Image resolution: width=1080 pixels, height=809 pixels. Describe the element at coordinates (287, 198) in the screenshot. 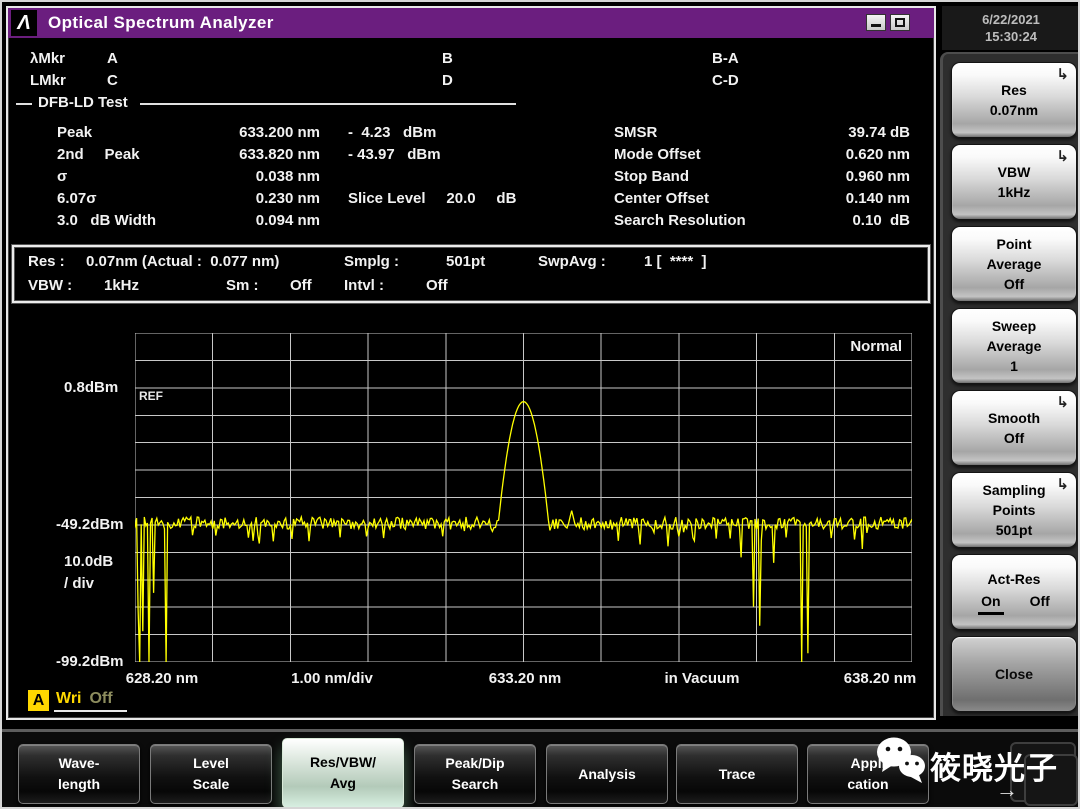

I see `result-wavelength: 0.230 nm` at that location.